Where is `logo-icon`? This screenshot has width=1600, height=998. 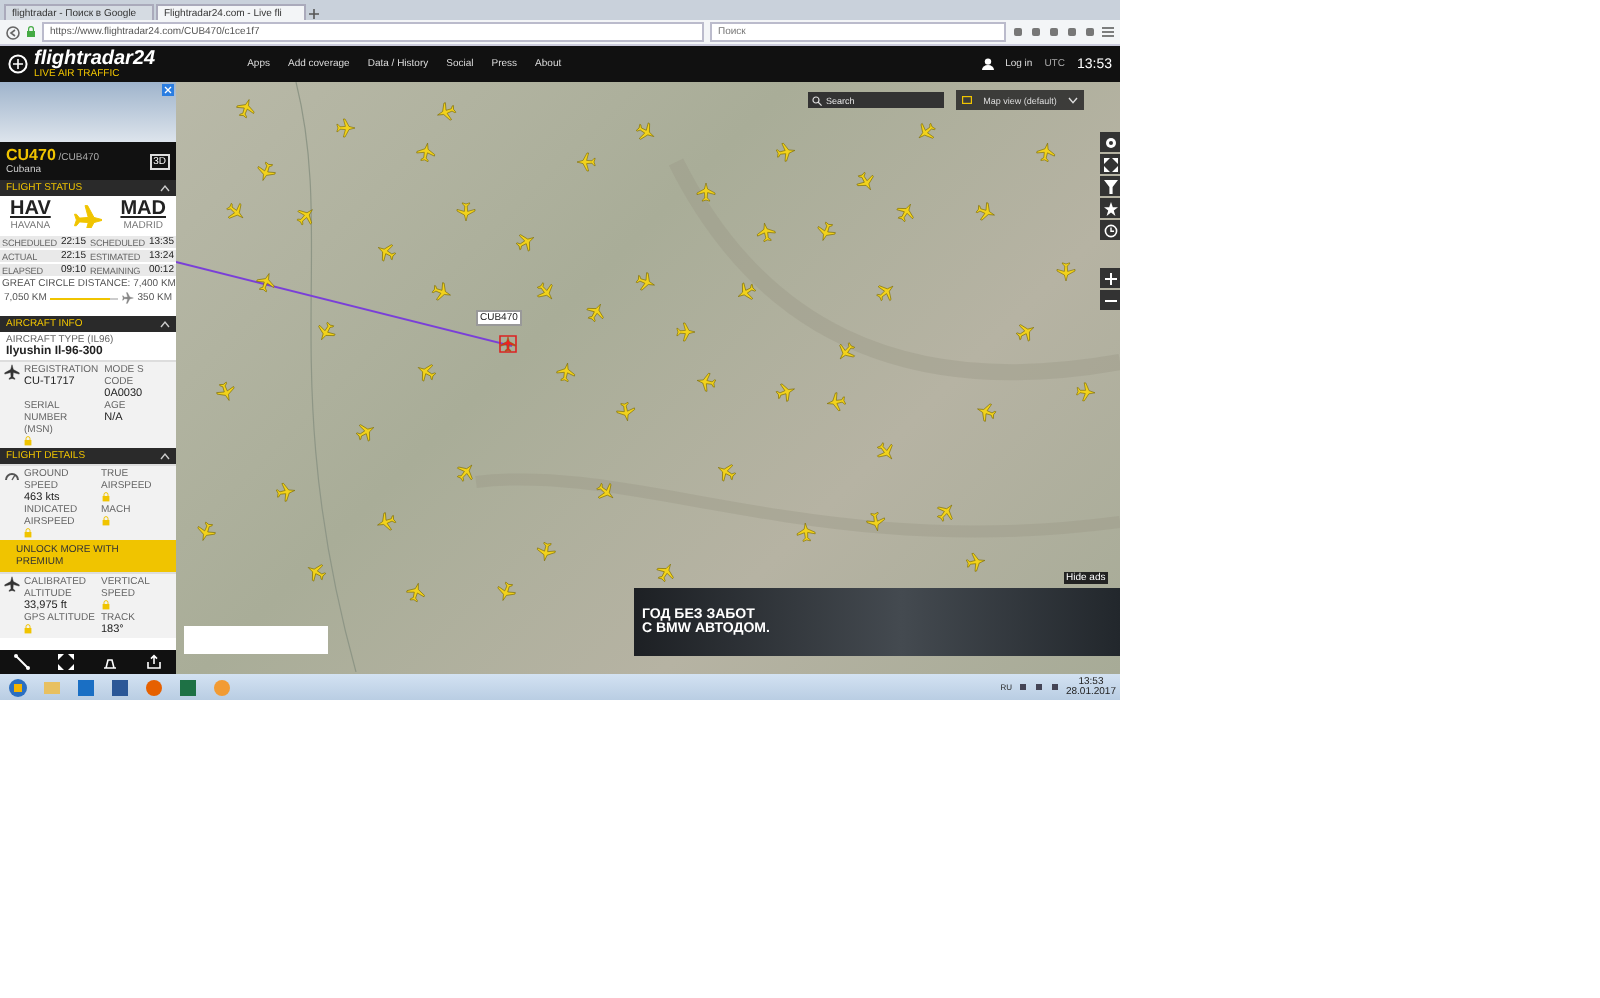 logo-icon is located at coordinates (18, 64).